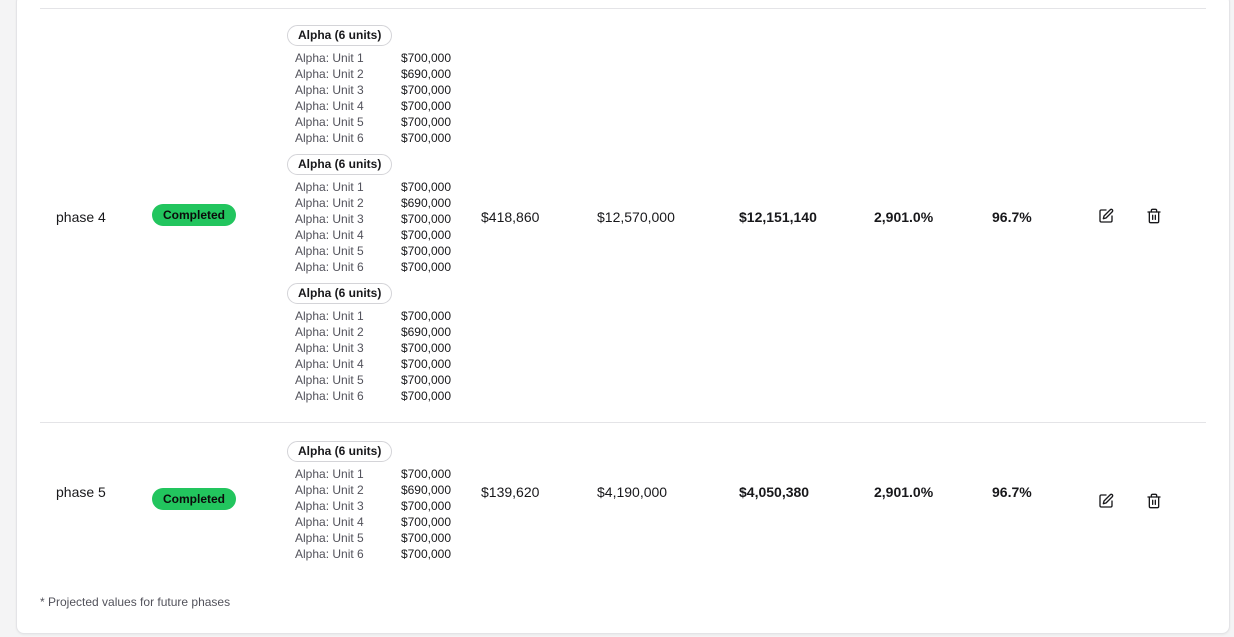 The width and height of the screenshot is (1234, 637). What do you see at coordinates (636, 217) in the screenshot?
I see `total-revenue: $12,570,000` at bounding box center [636, 217].